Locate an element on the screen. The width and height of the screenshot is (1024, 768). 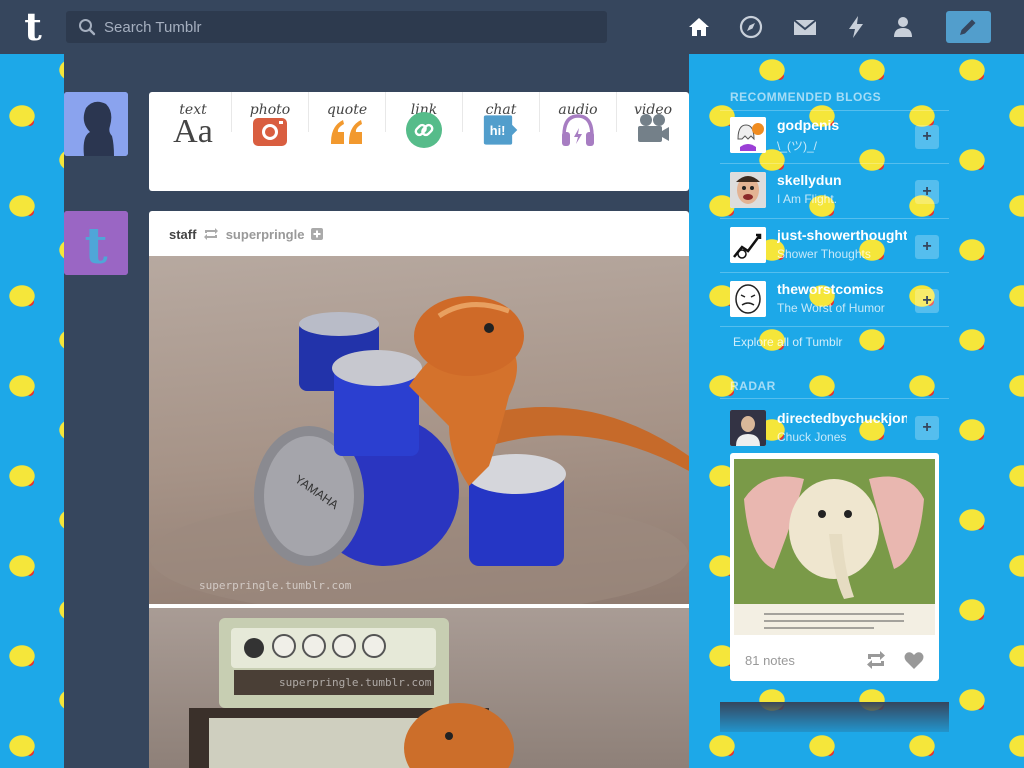
post-type-photo: photo is located at coordinates (270, 141).